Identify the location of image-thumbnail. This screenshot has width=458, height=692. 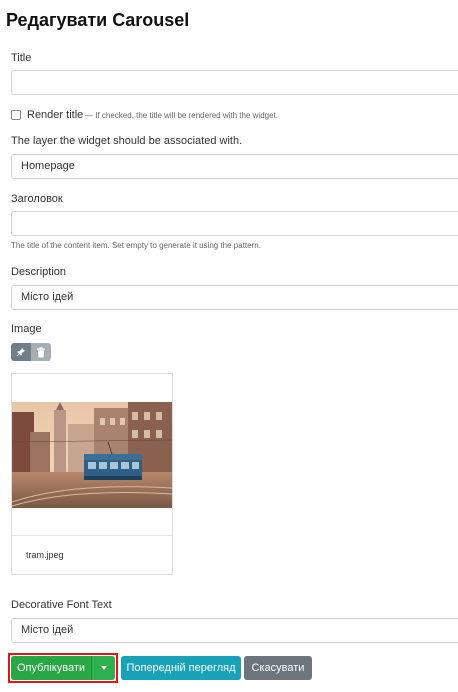
(92, 455).